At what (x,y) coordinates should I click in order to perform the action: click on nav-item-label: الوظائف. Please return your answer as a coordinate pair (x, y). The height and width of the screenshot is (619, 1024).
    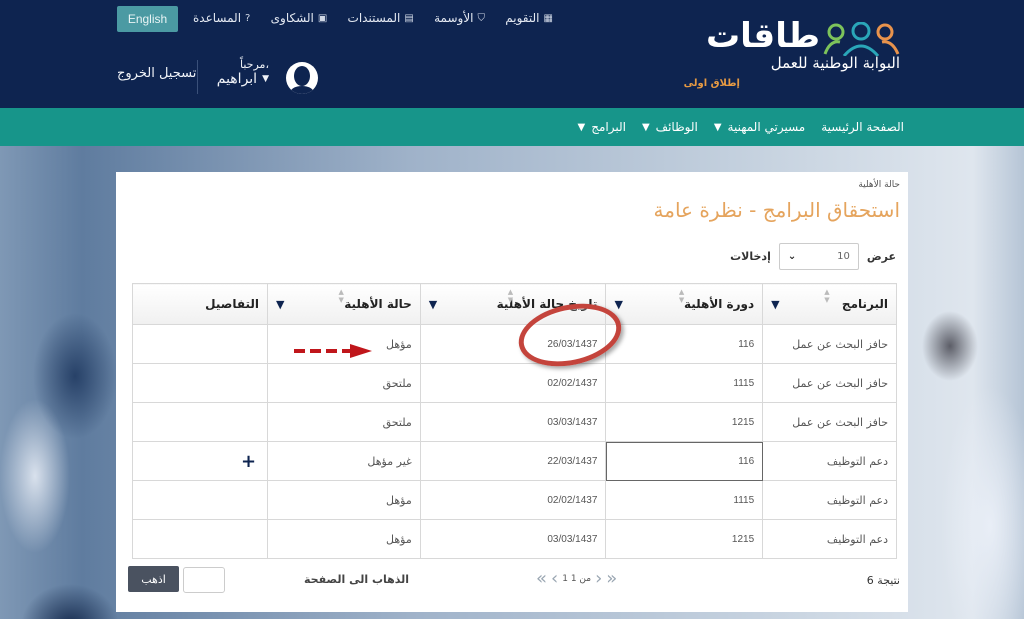
    Looking at the image, I should click on (676, 127).